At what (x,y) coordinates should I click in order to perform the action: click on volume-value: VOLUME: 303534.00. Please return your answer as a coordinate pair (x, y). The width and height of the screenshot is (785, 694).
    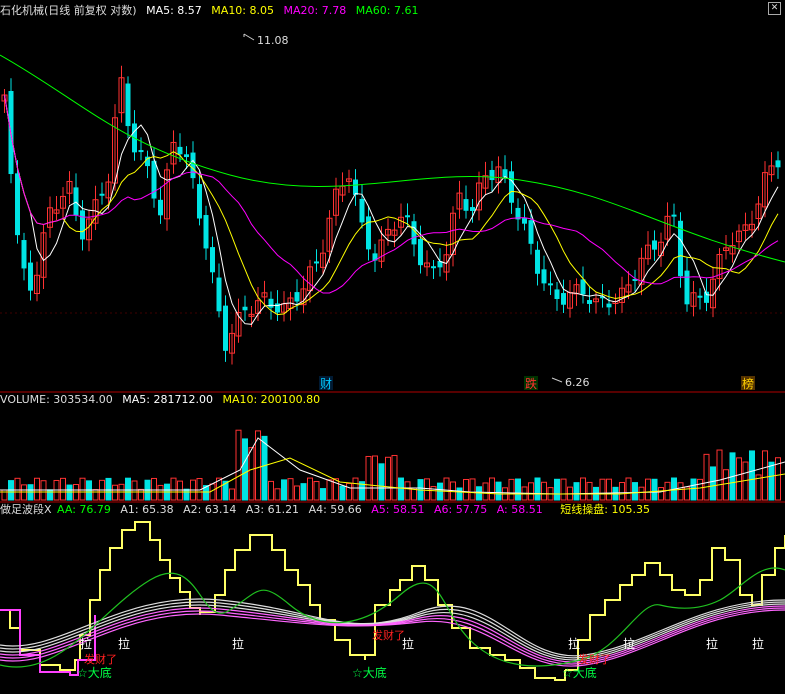
    Looking at the image, I should click on (56, 399).